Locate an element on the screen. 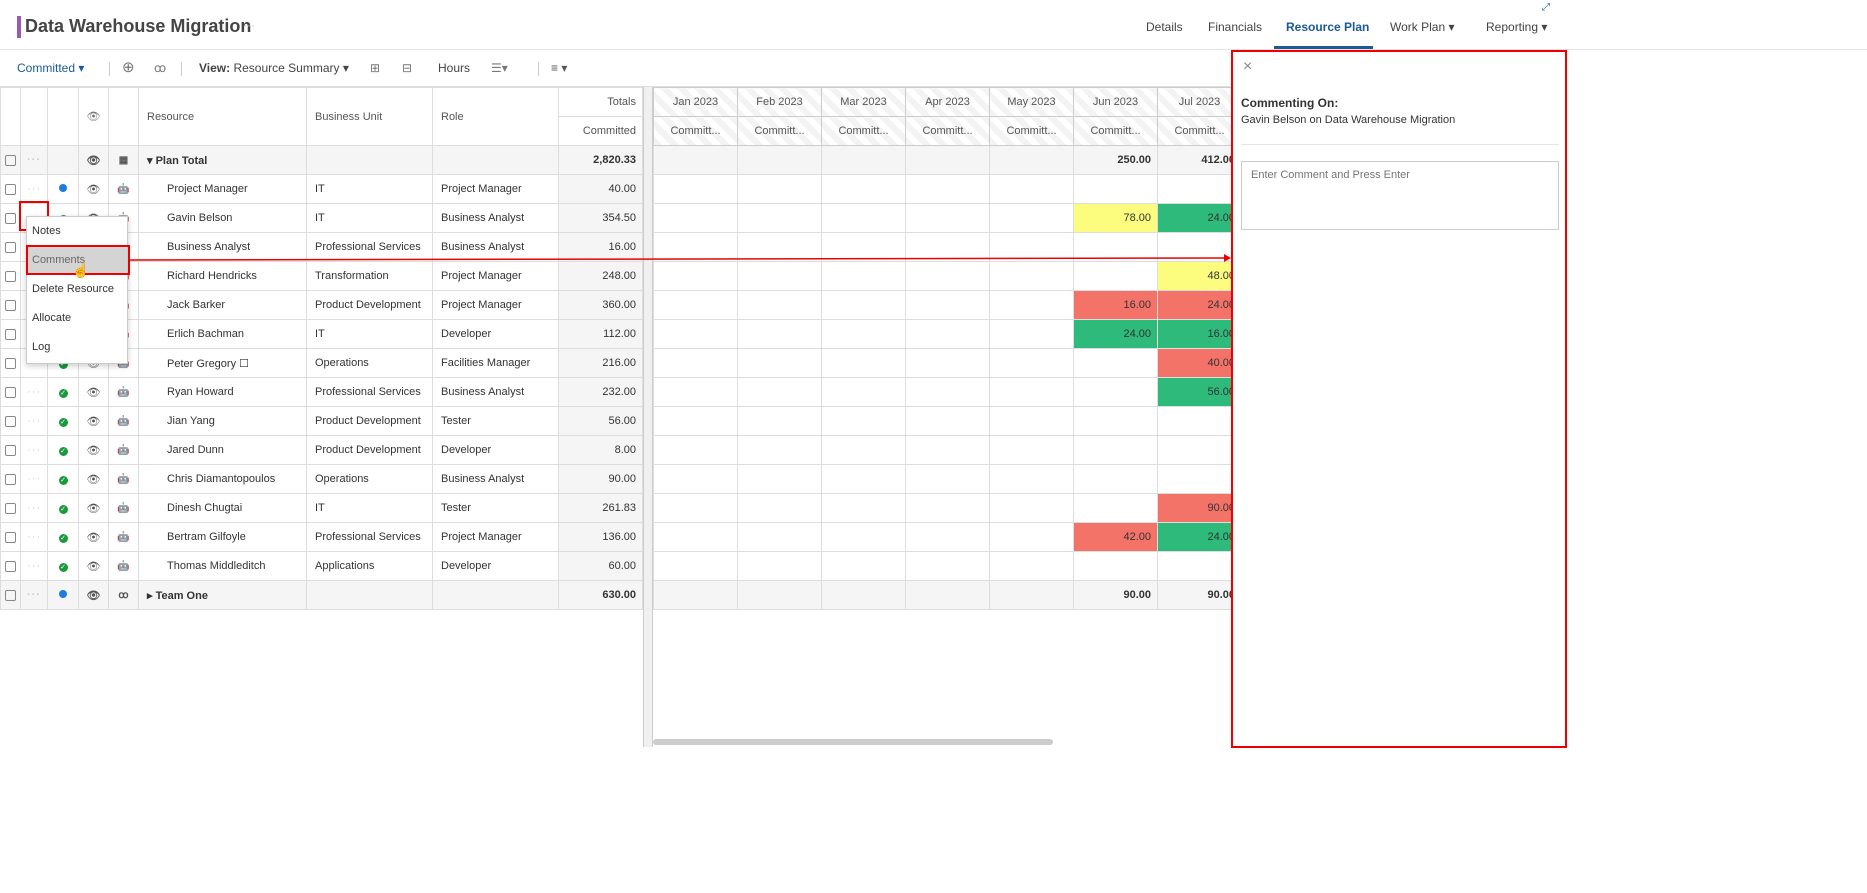 The image size is (1867, 893). resource-name: Dinesh Chugtai is located at coordinates (222, 508).